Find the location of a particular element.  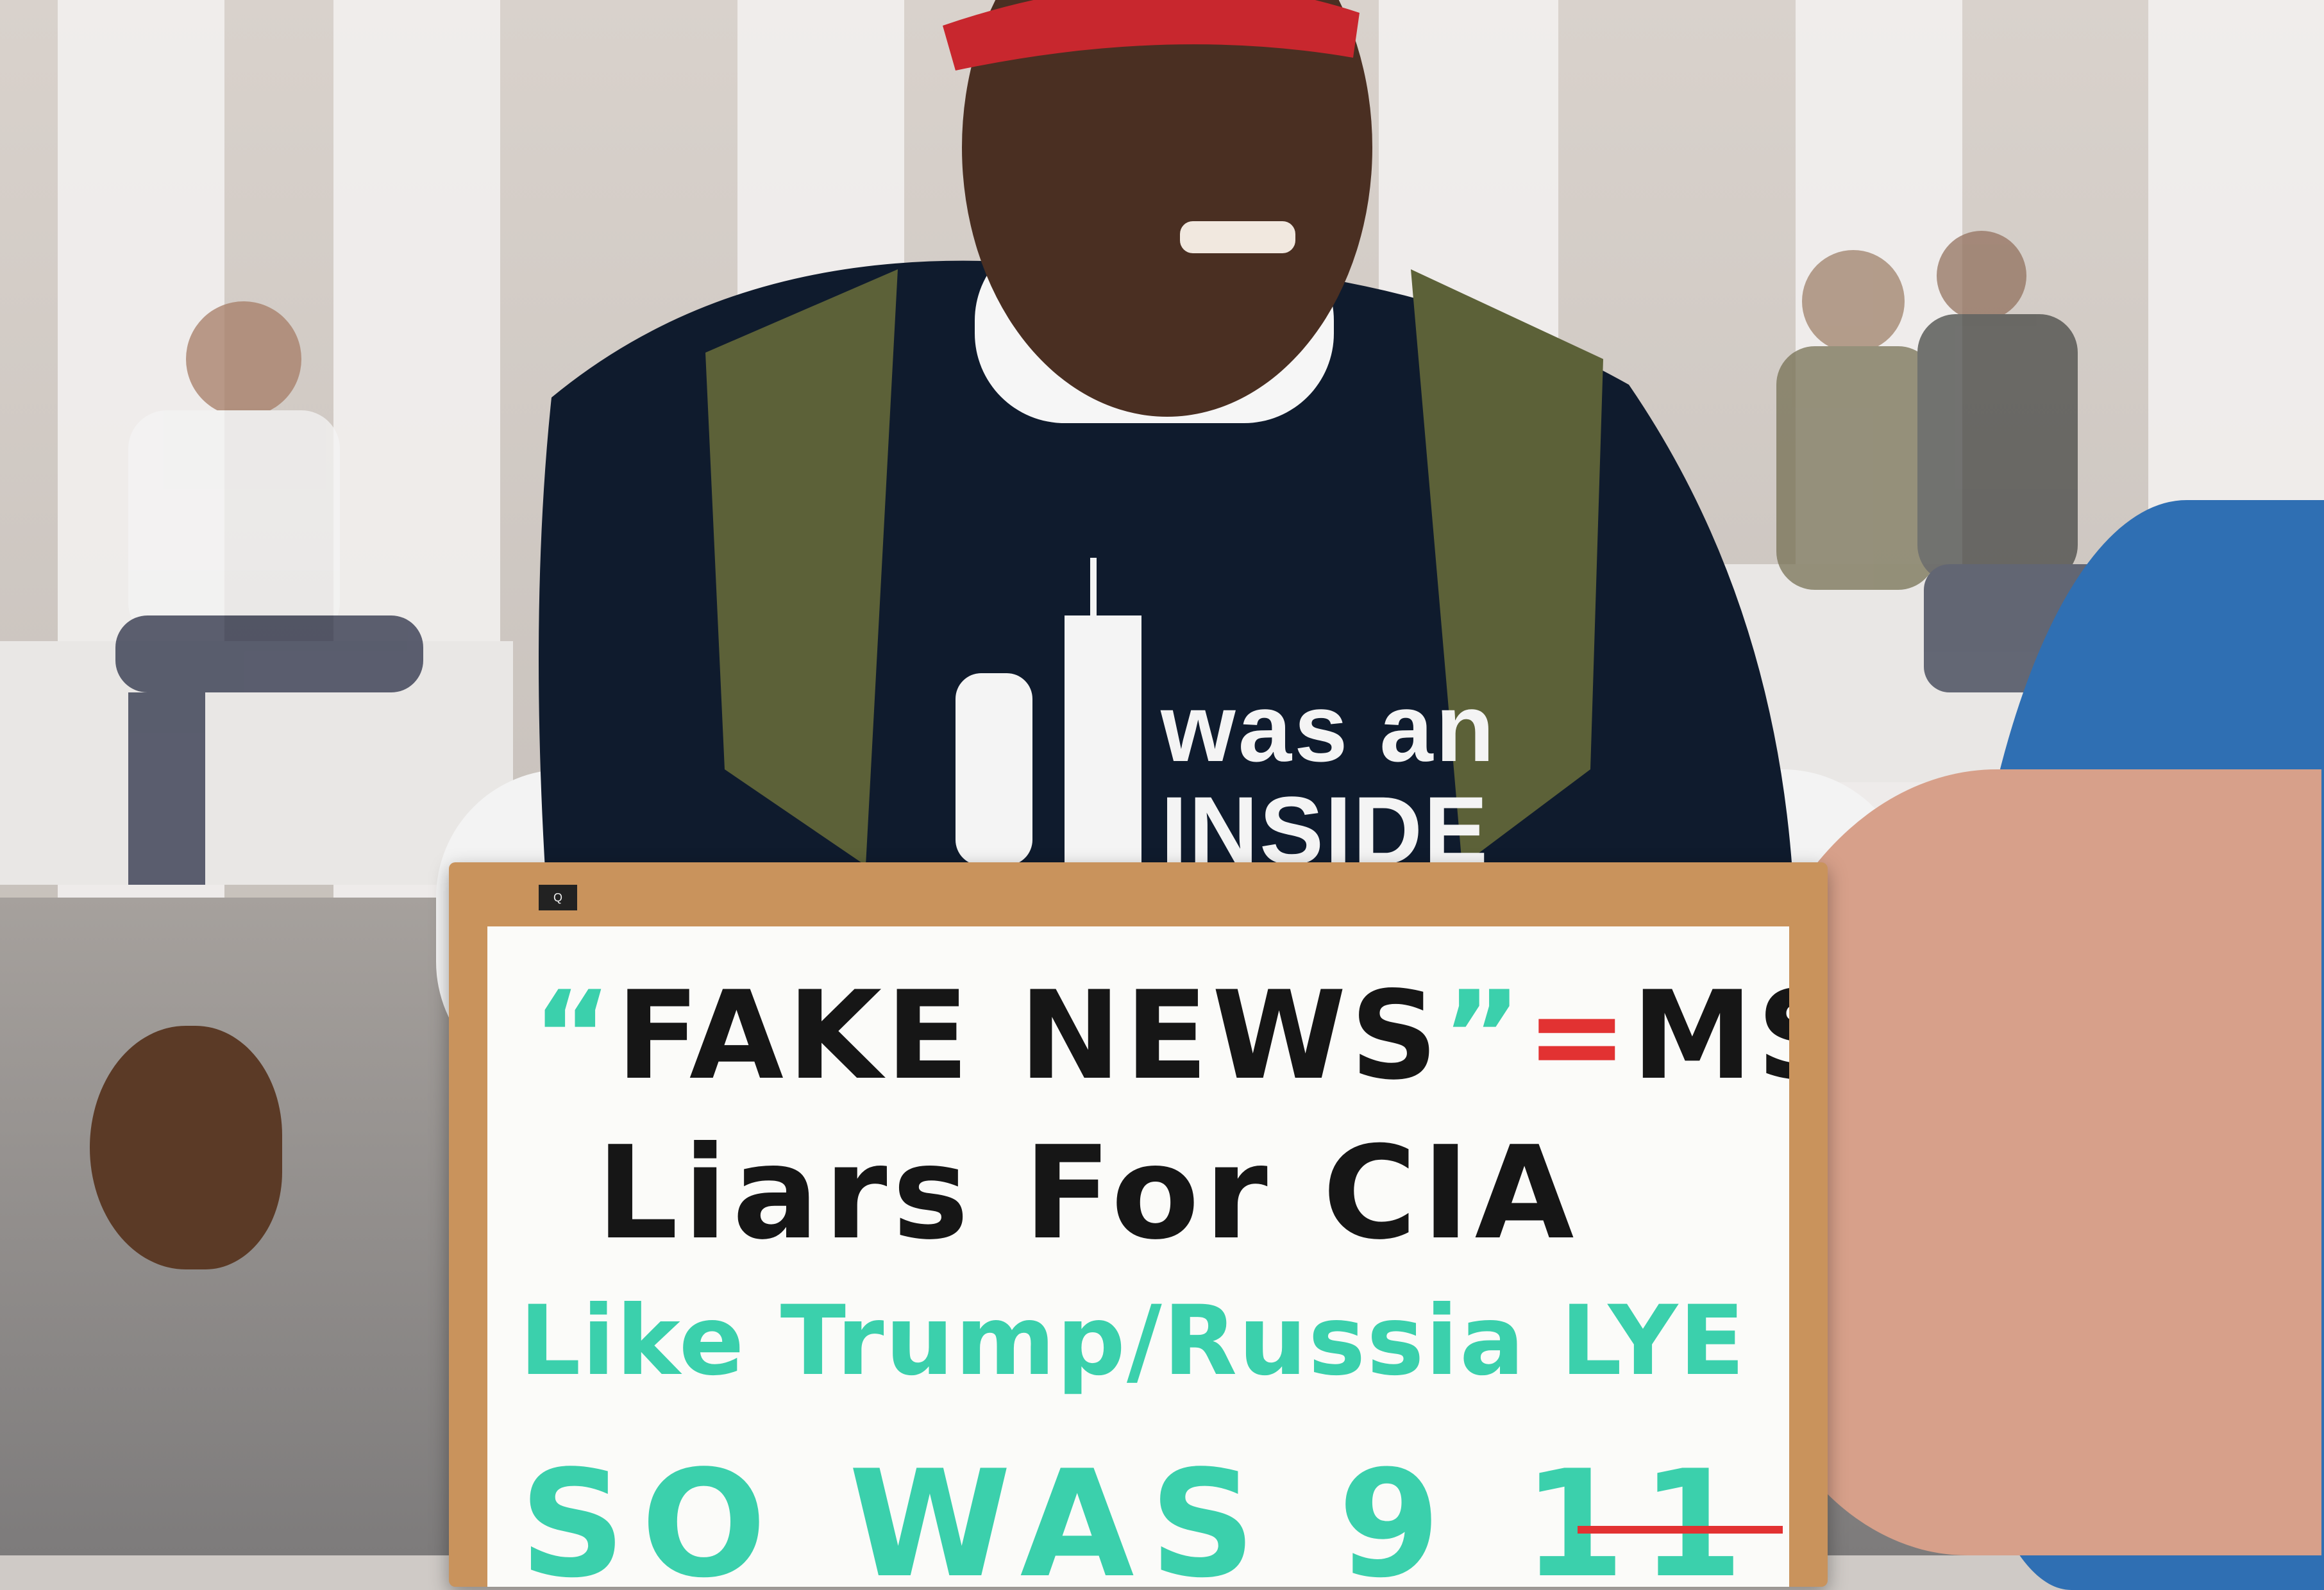

sign-quote-open: “ is located at coordinates (574, 1036).